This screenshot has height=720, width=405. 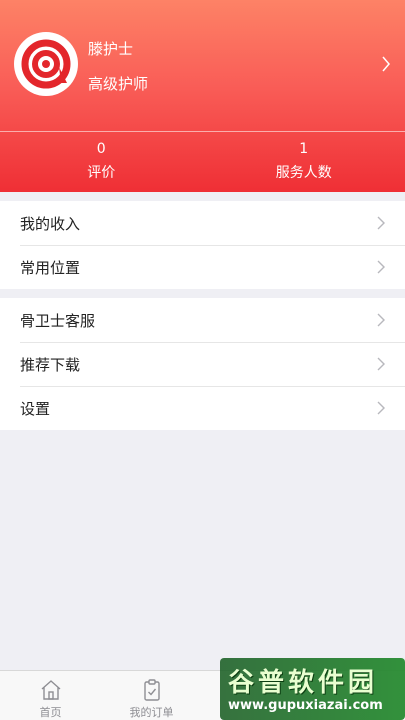 What do you see at coordinates (50, 690) in the screenshot?
I see `home-icon` at bounding box center [50, 690].